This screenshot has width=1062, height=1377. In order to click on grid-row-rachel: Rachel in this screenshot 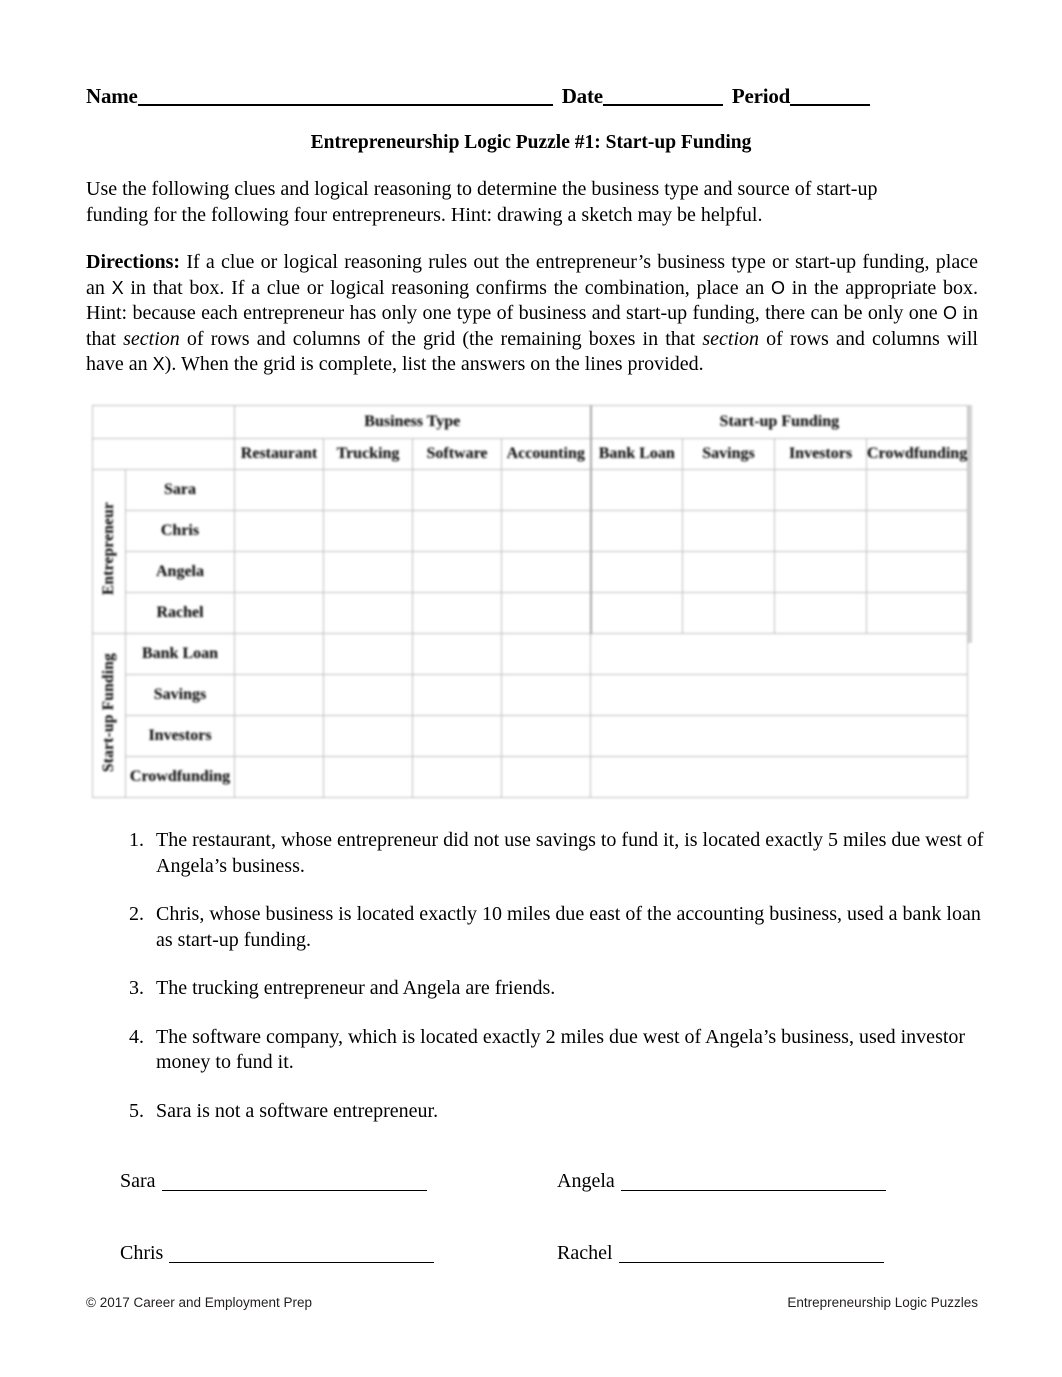, I will do `click(531, 613)`.